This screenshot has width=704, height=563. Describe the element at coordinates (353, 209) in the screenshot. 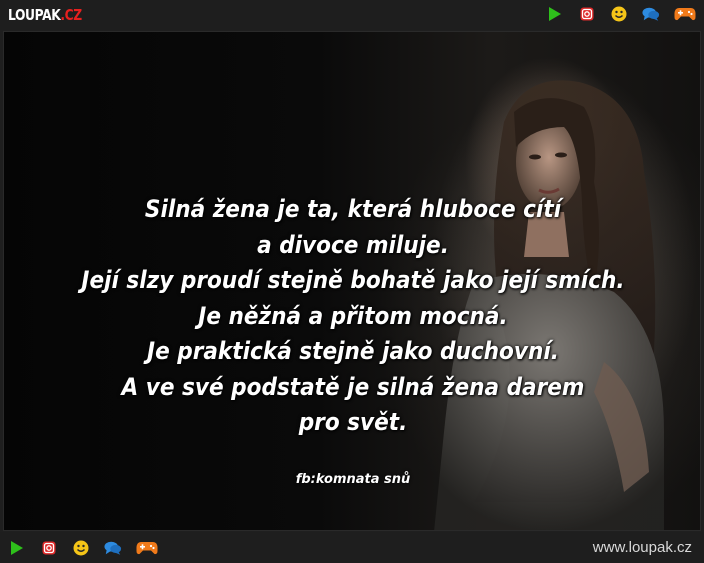

I see `quote-line: Silná žena je ta, která hluboce cítí` at that location.